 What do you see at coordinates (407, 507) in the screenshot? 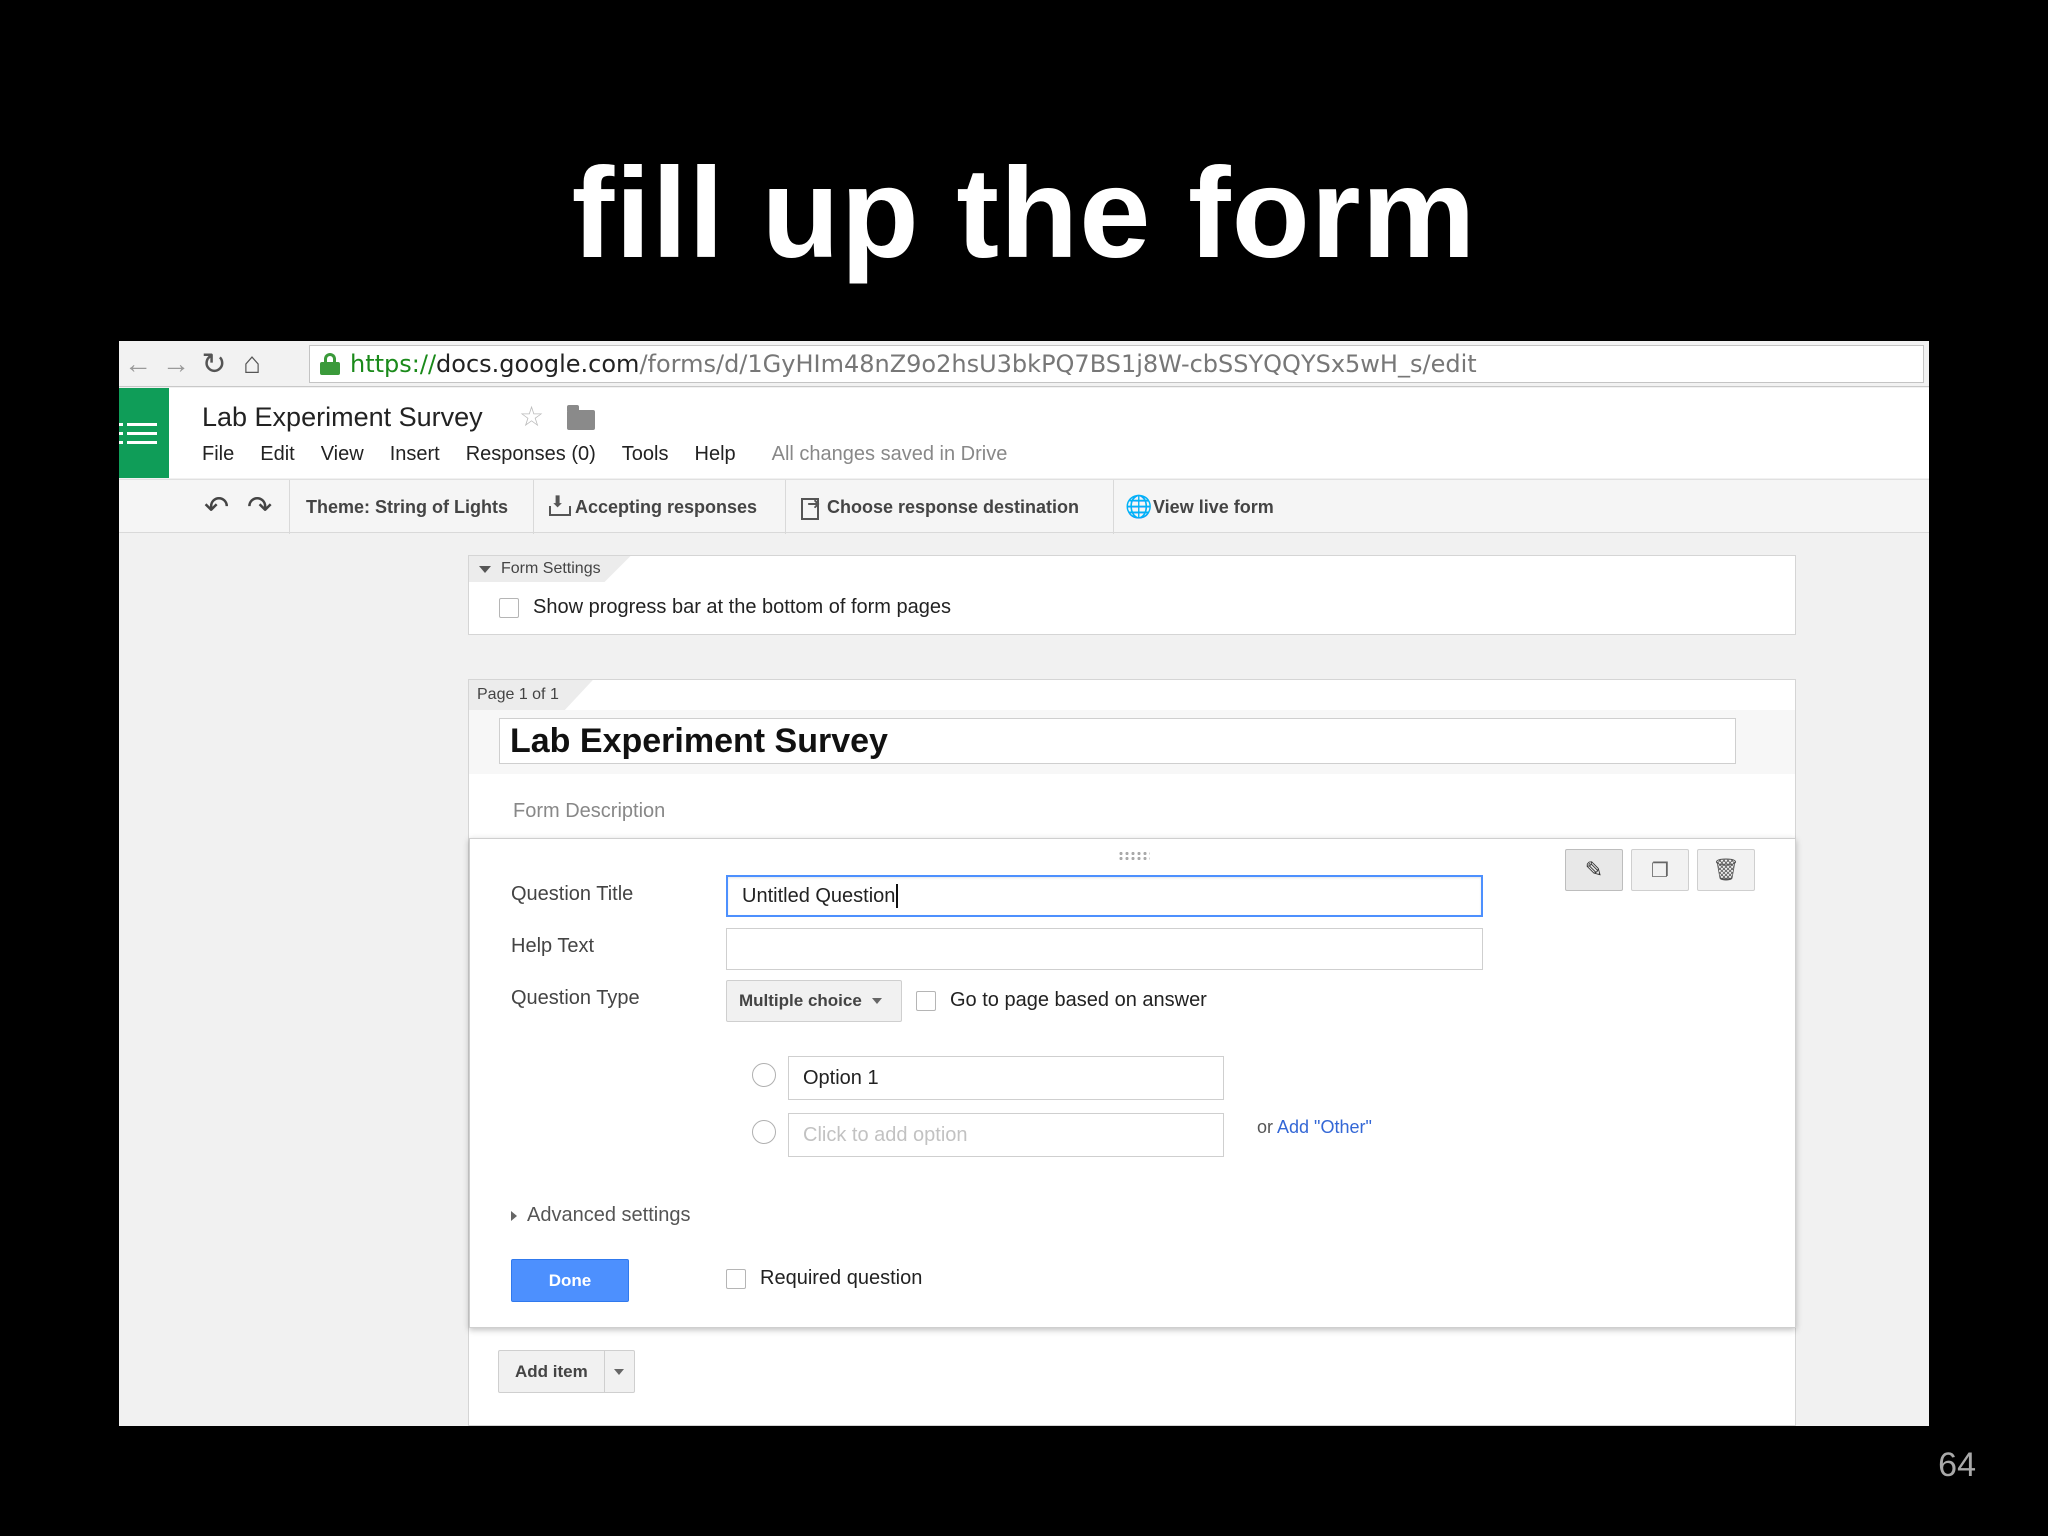
I see `theme-button: Theme: String of Lights` at bounding box center [407, 507].